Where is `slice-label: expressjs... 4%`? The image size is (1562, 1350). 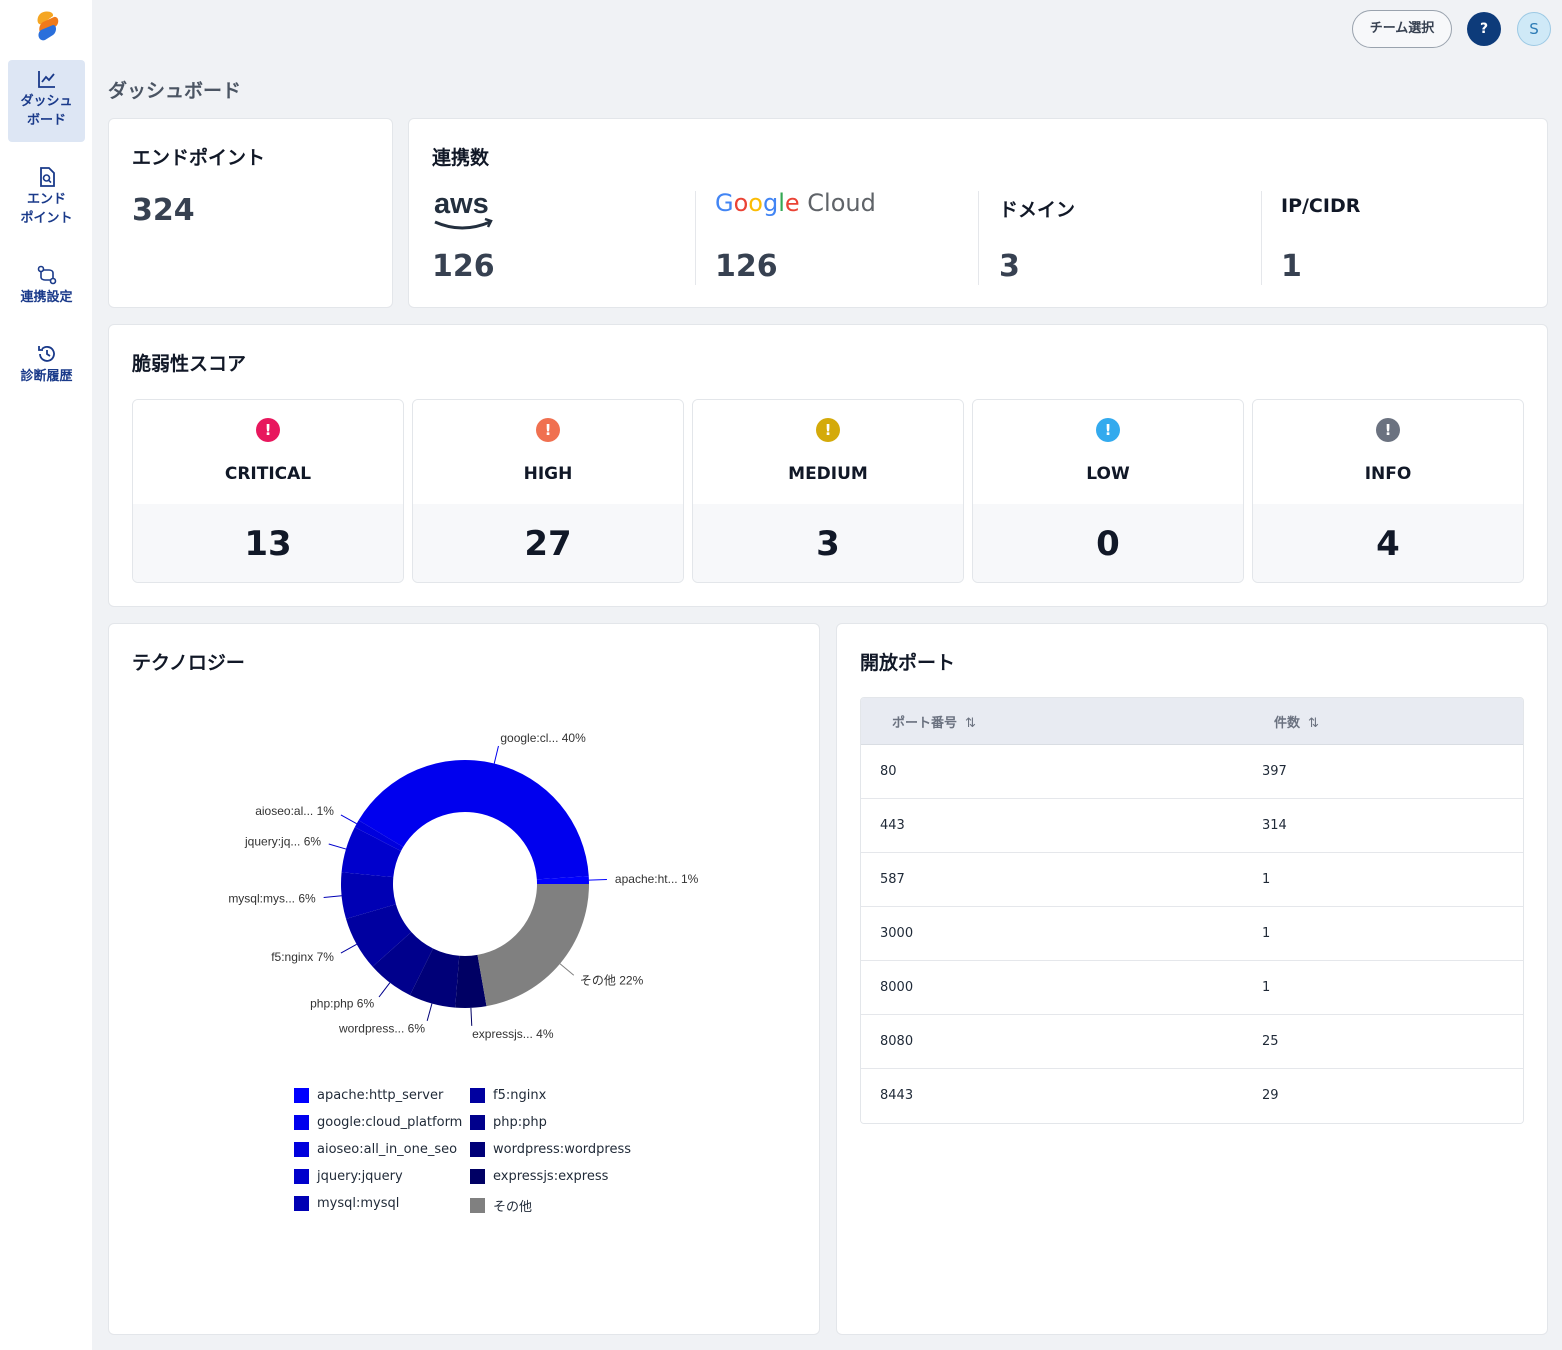
slice-label: expressjs... 4% is located at coordinates (513, 1034).